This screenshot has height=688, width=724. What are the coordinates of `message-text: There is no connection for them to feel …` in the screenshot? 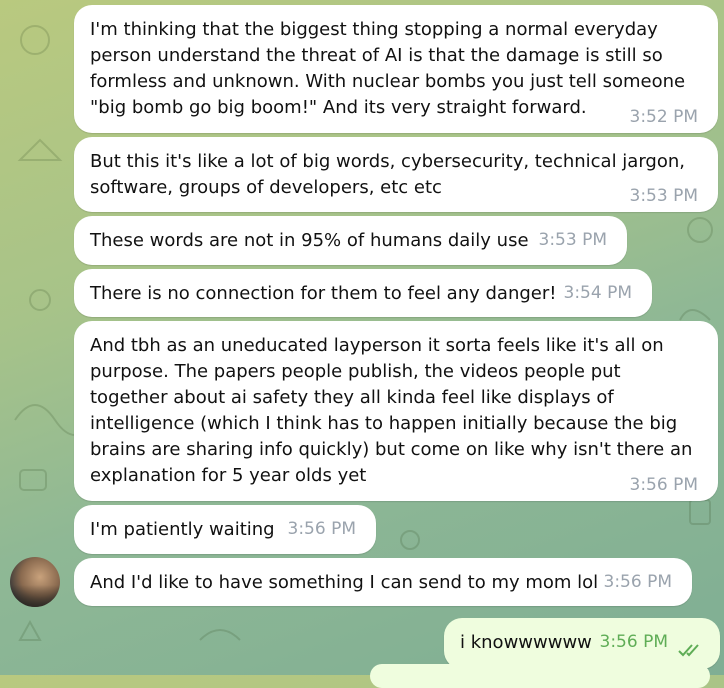 It's located at (323, 293).